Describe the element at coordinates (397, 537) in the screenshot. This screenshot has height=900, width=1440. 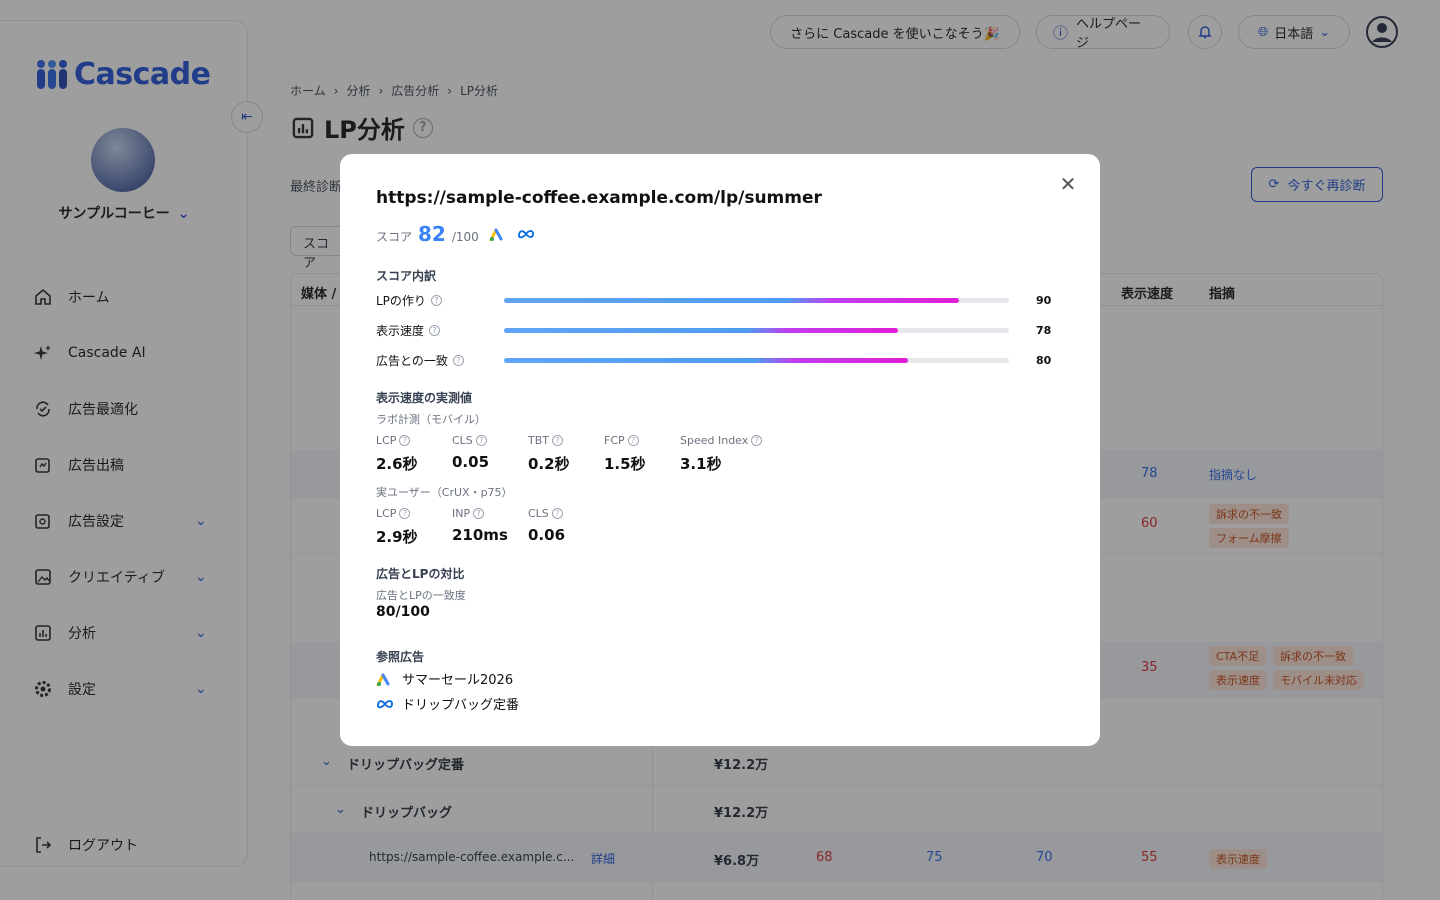
I see `metric-value: 2.9秒` at that location.